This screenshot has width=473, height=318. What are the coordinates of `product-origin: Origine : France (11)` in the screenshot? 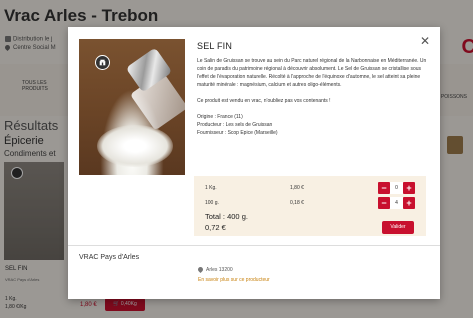 It's located at (220, 117).